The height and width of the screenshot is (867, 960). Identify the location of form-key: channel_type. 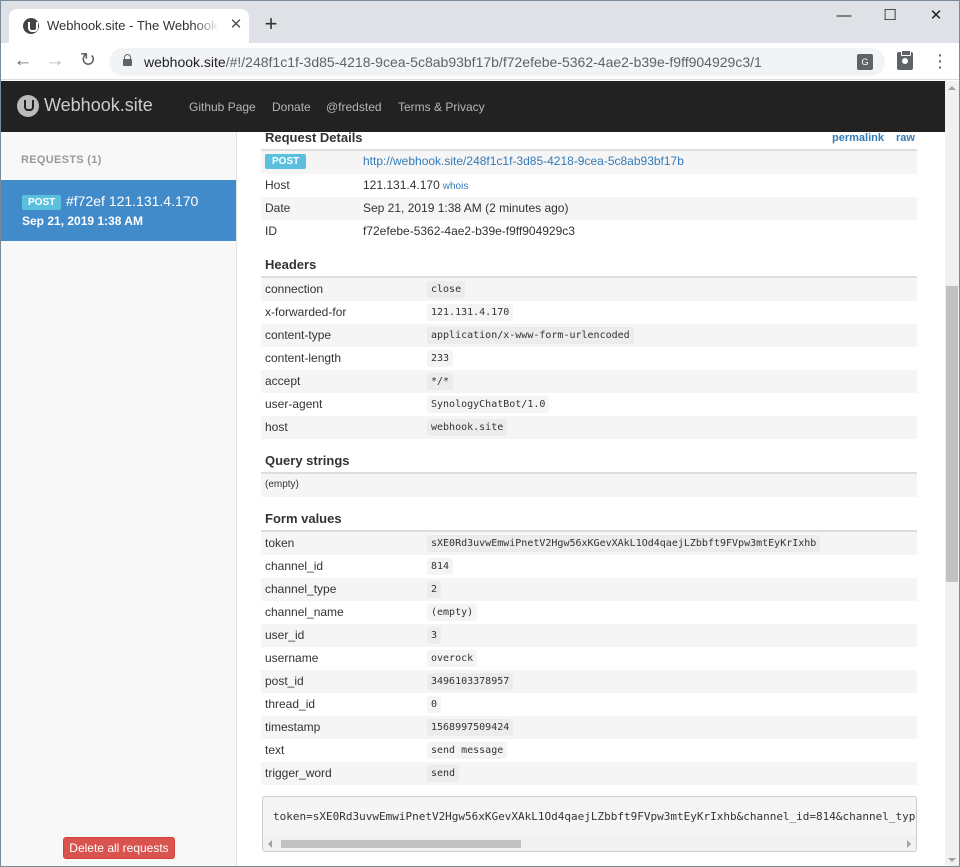
(301, 589).